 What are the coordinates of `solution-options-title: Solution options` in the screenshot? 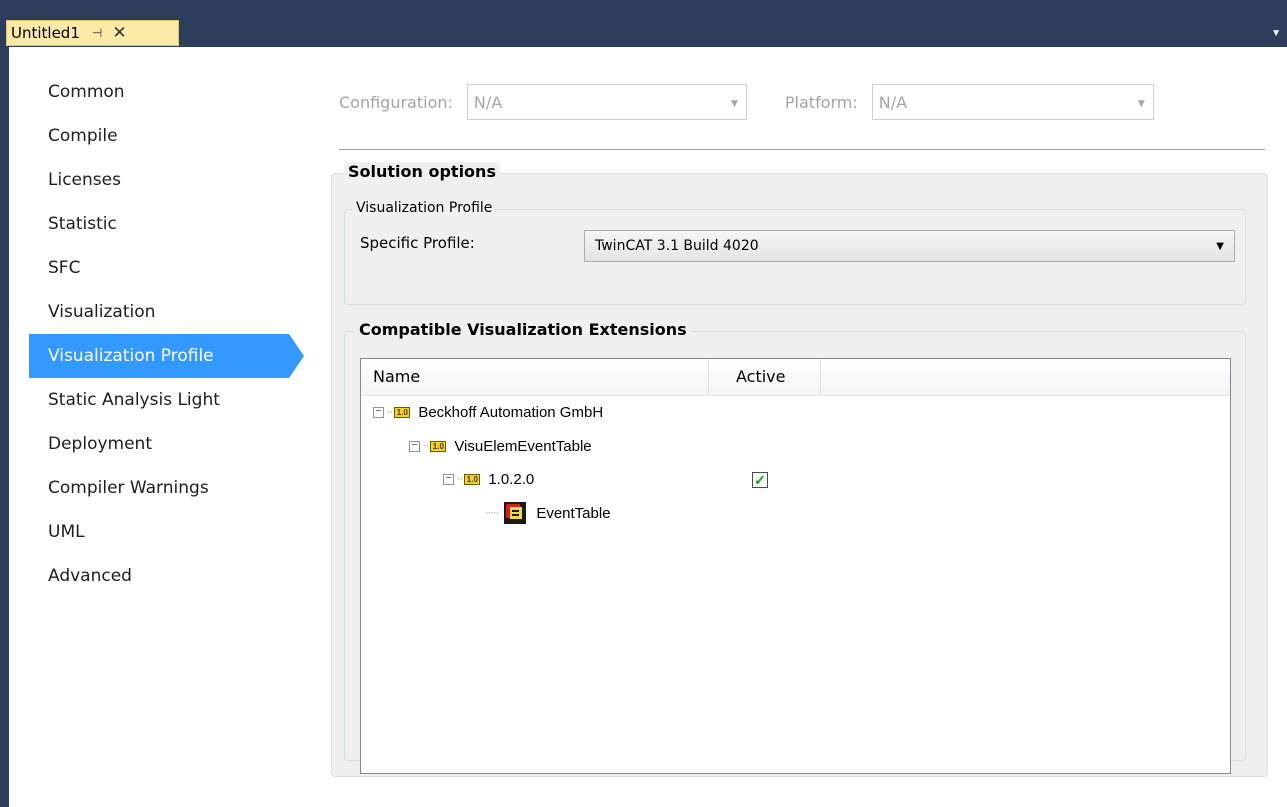 It's located at (422, 171).